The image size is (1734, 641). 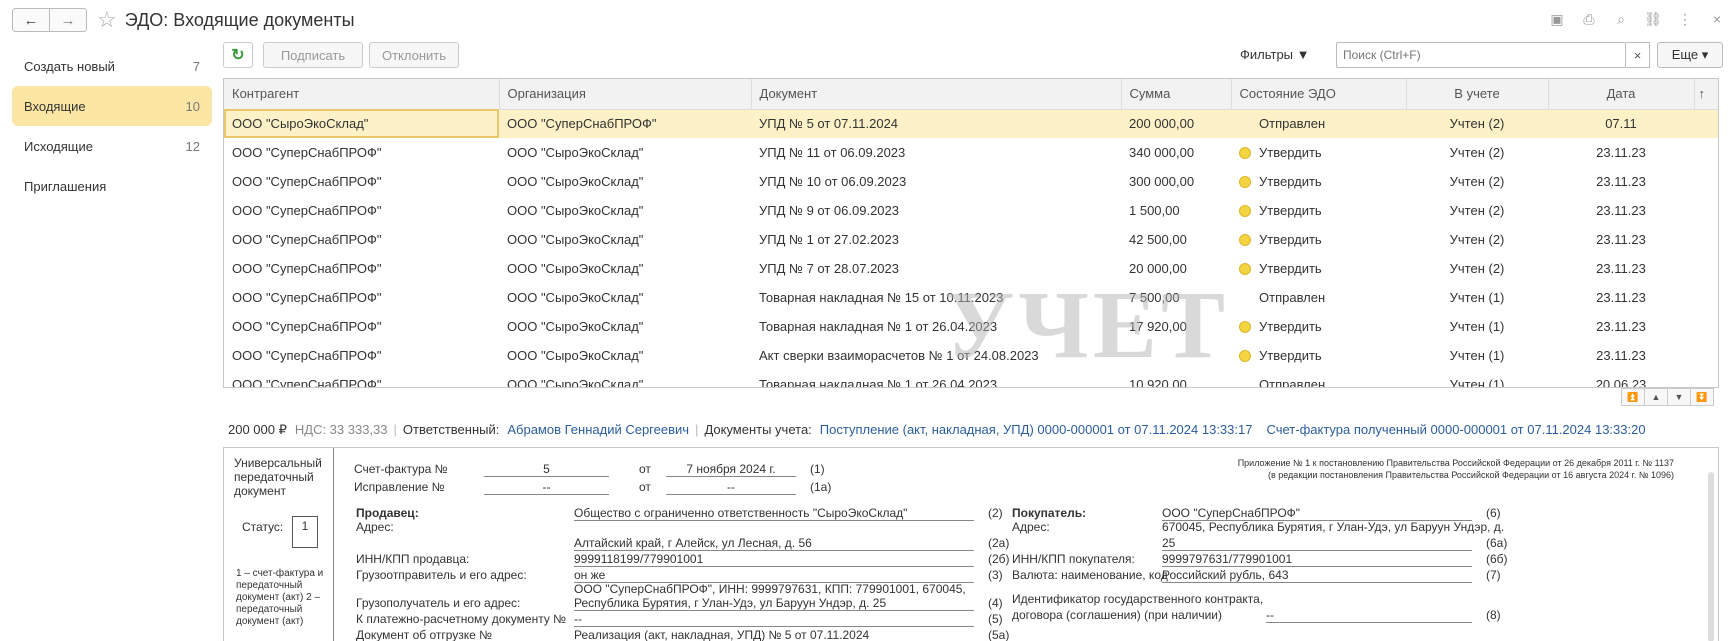 I want to click on sum-cell: 1 500,00, so click(x=1154, y=210).